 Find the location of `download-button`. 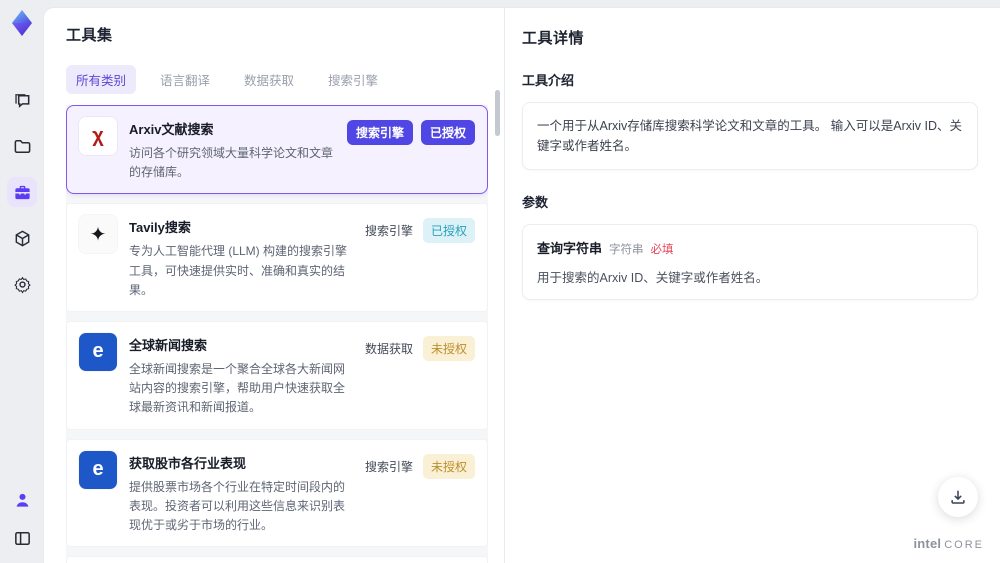

download-button is located at coordinates (958, 497).